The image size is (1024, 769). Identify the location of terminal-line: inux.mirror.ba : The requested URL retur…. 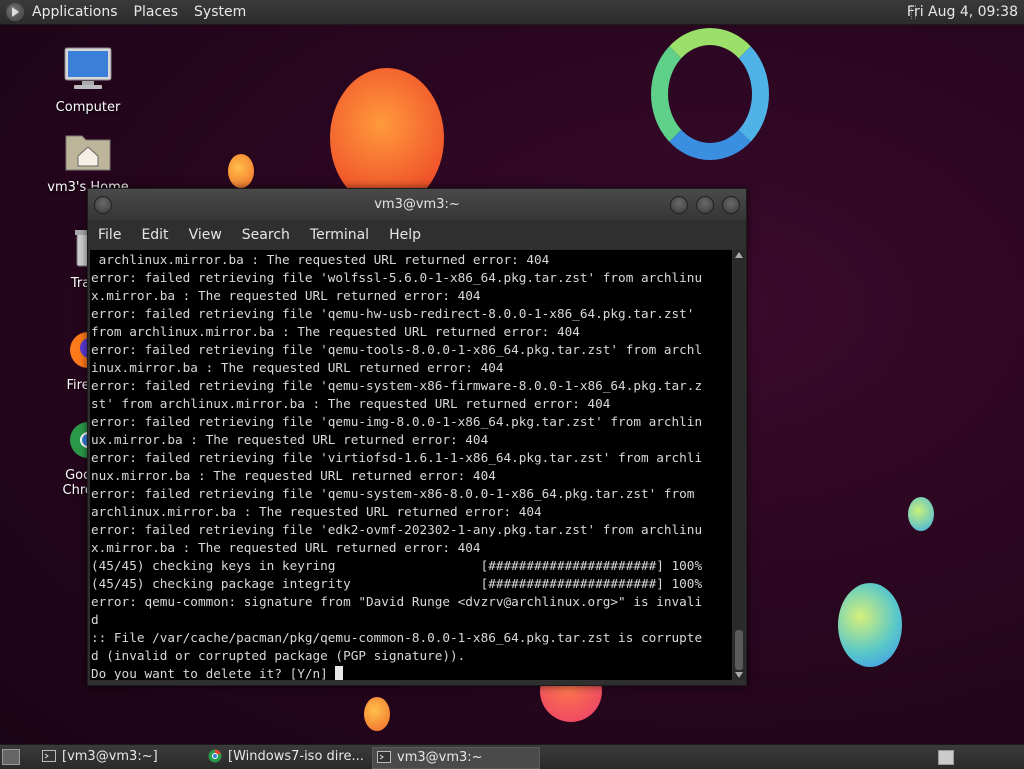
(297, 367).